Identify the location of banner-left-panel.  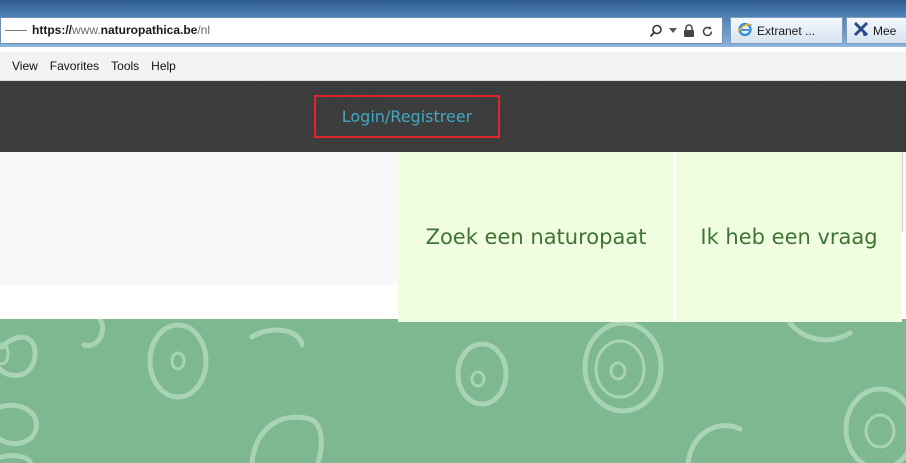
(199, 218).